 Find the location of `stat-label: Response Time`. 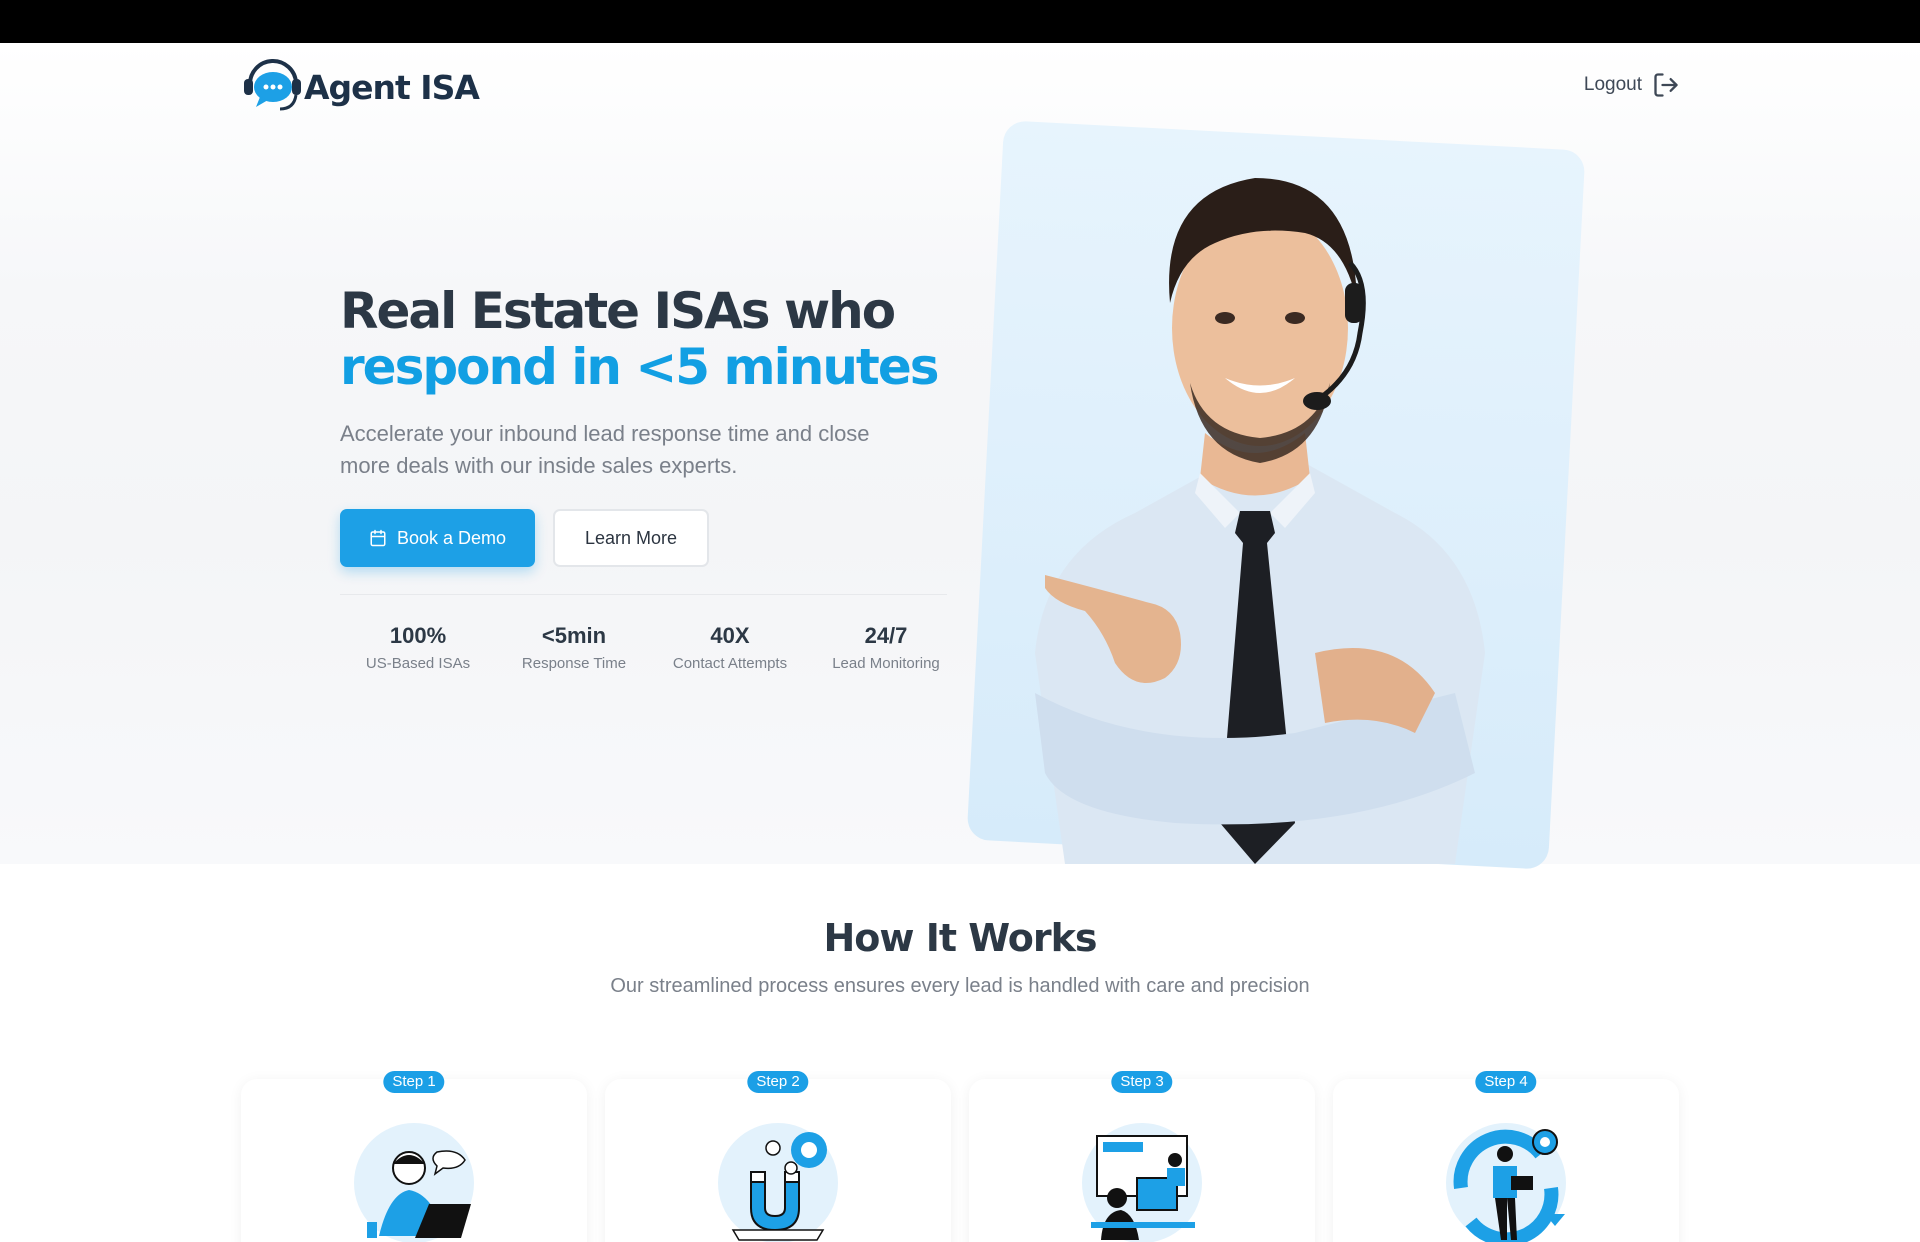

stat-label: Response Time is located at coordinates (574, 663).